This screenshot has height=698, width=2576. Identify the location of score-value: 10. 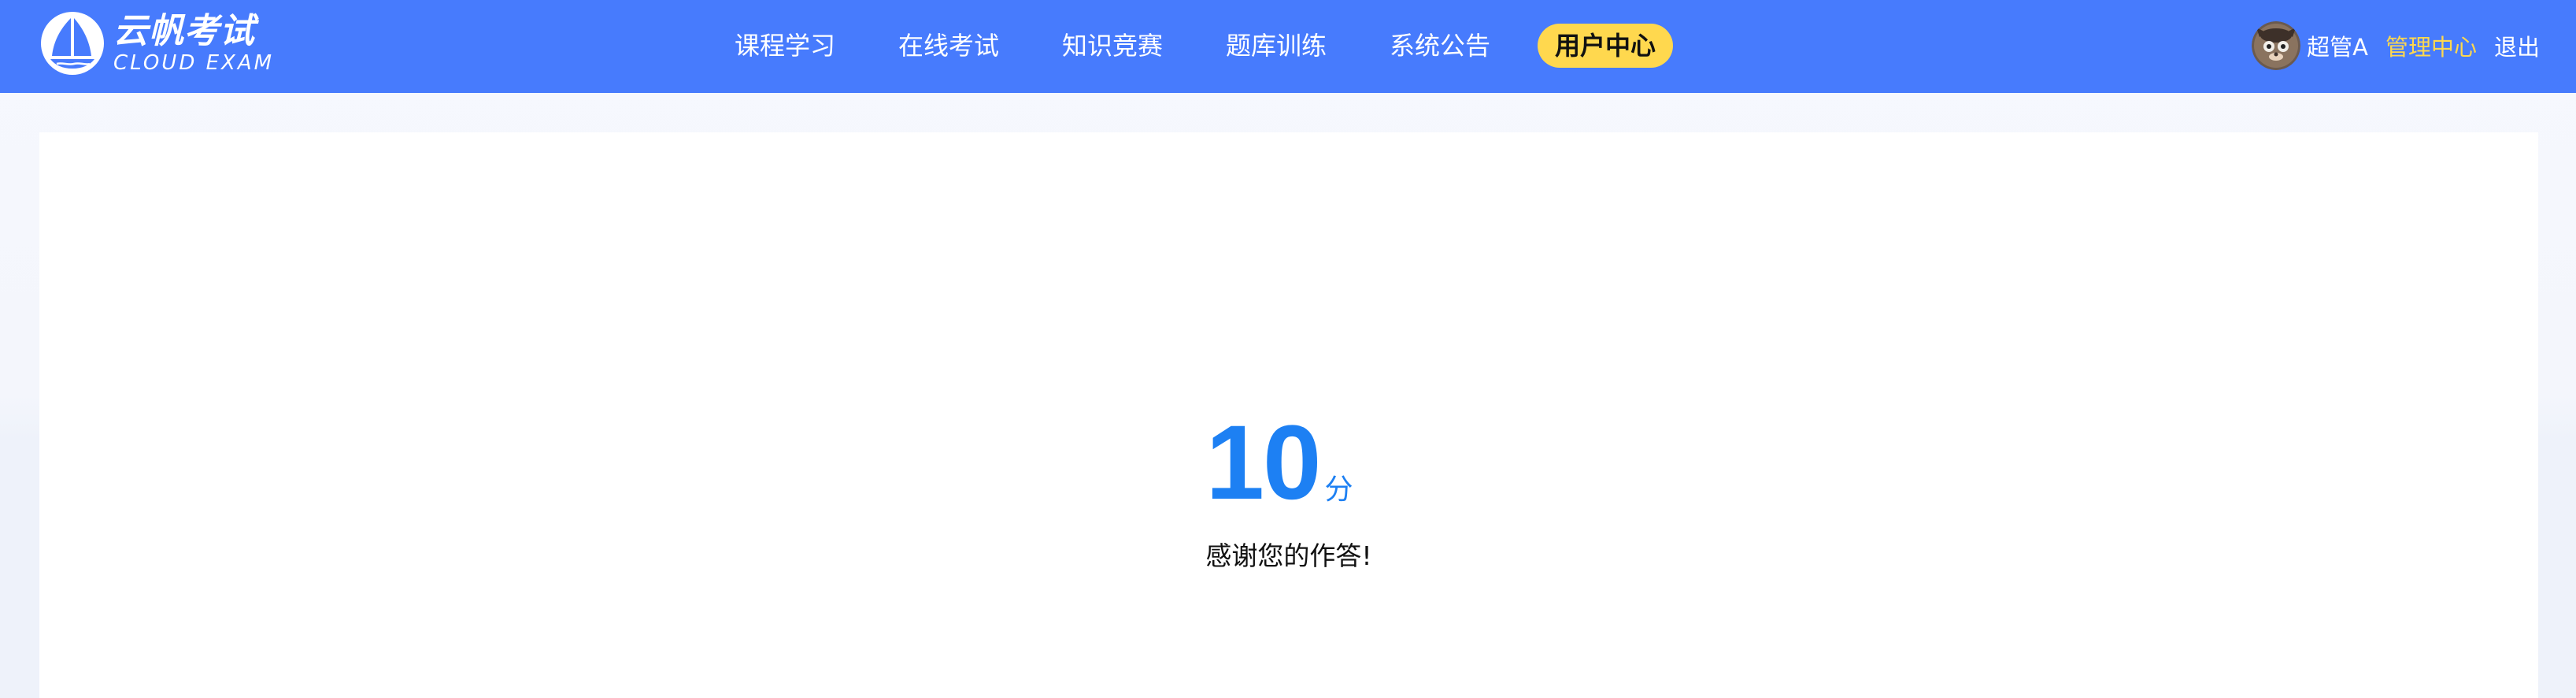
(1263, 463).